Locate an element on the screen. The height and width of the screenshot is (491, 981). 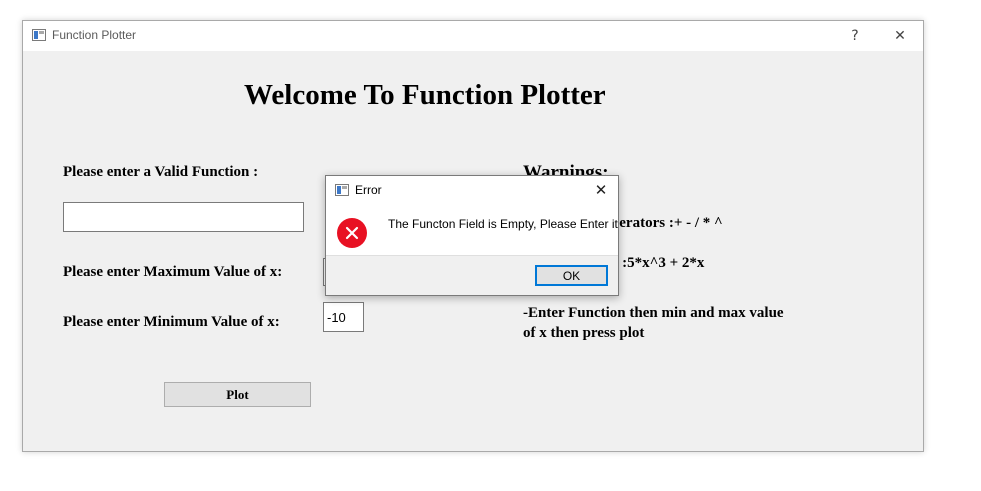
dialog-footer: OK is located at coordinates (472, 275).